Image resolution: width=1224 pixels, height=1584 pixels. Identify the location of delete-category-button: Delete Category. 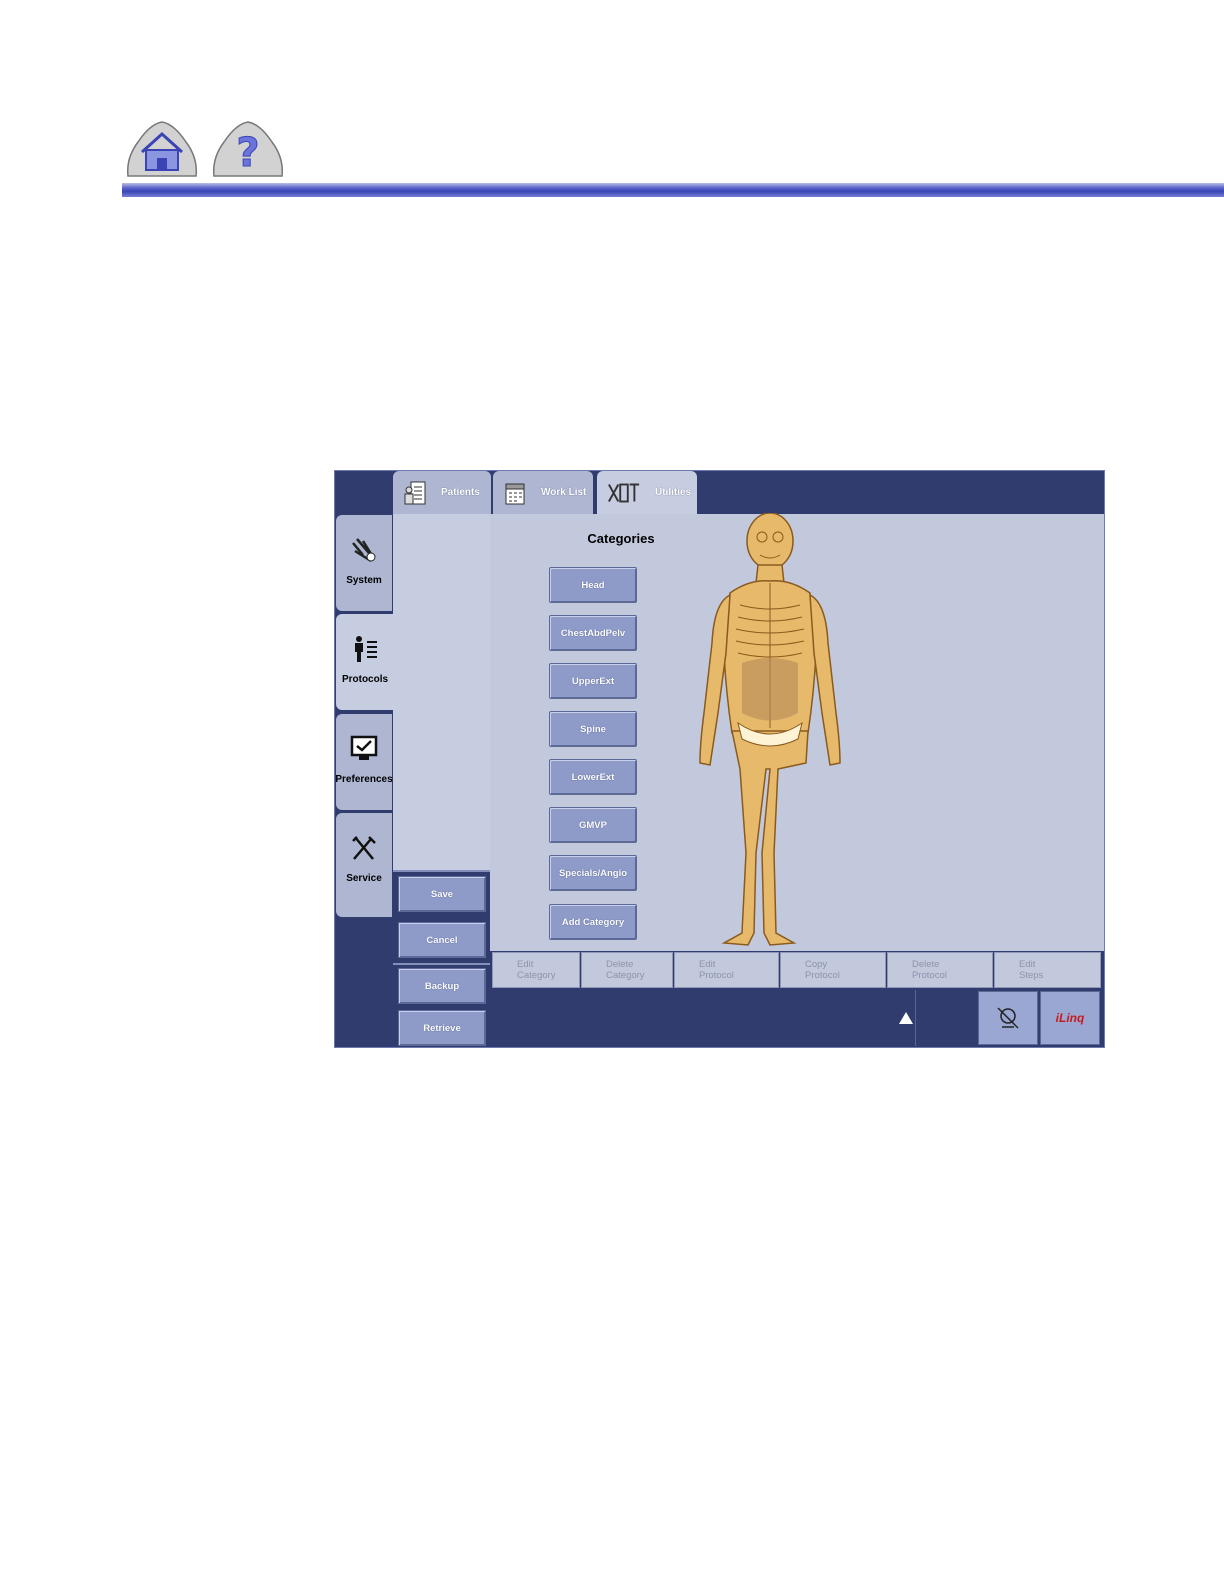
(627, 970).